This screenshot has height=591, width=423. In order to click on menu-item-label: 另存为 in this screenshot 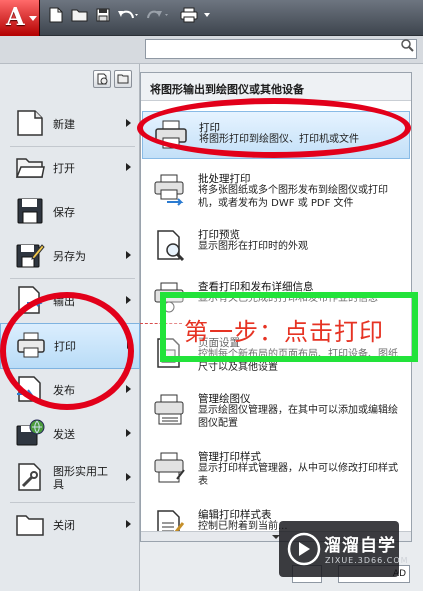, I will do `click(69, 256)`.